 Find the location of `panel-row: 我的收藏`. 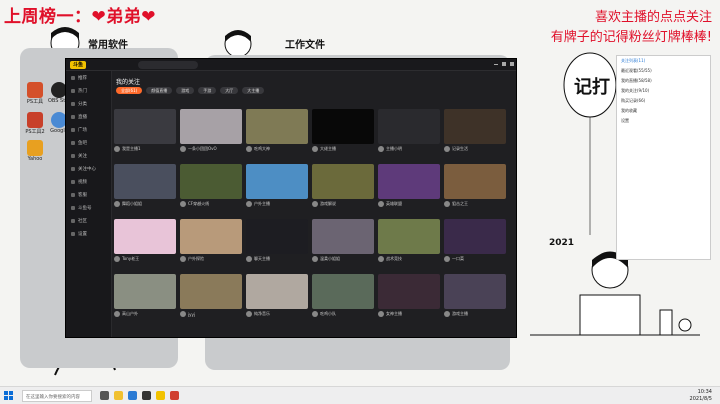

panel-row: 我的收藏 is located at coordinates (663, 111).